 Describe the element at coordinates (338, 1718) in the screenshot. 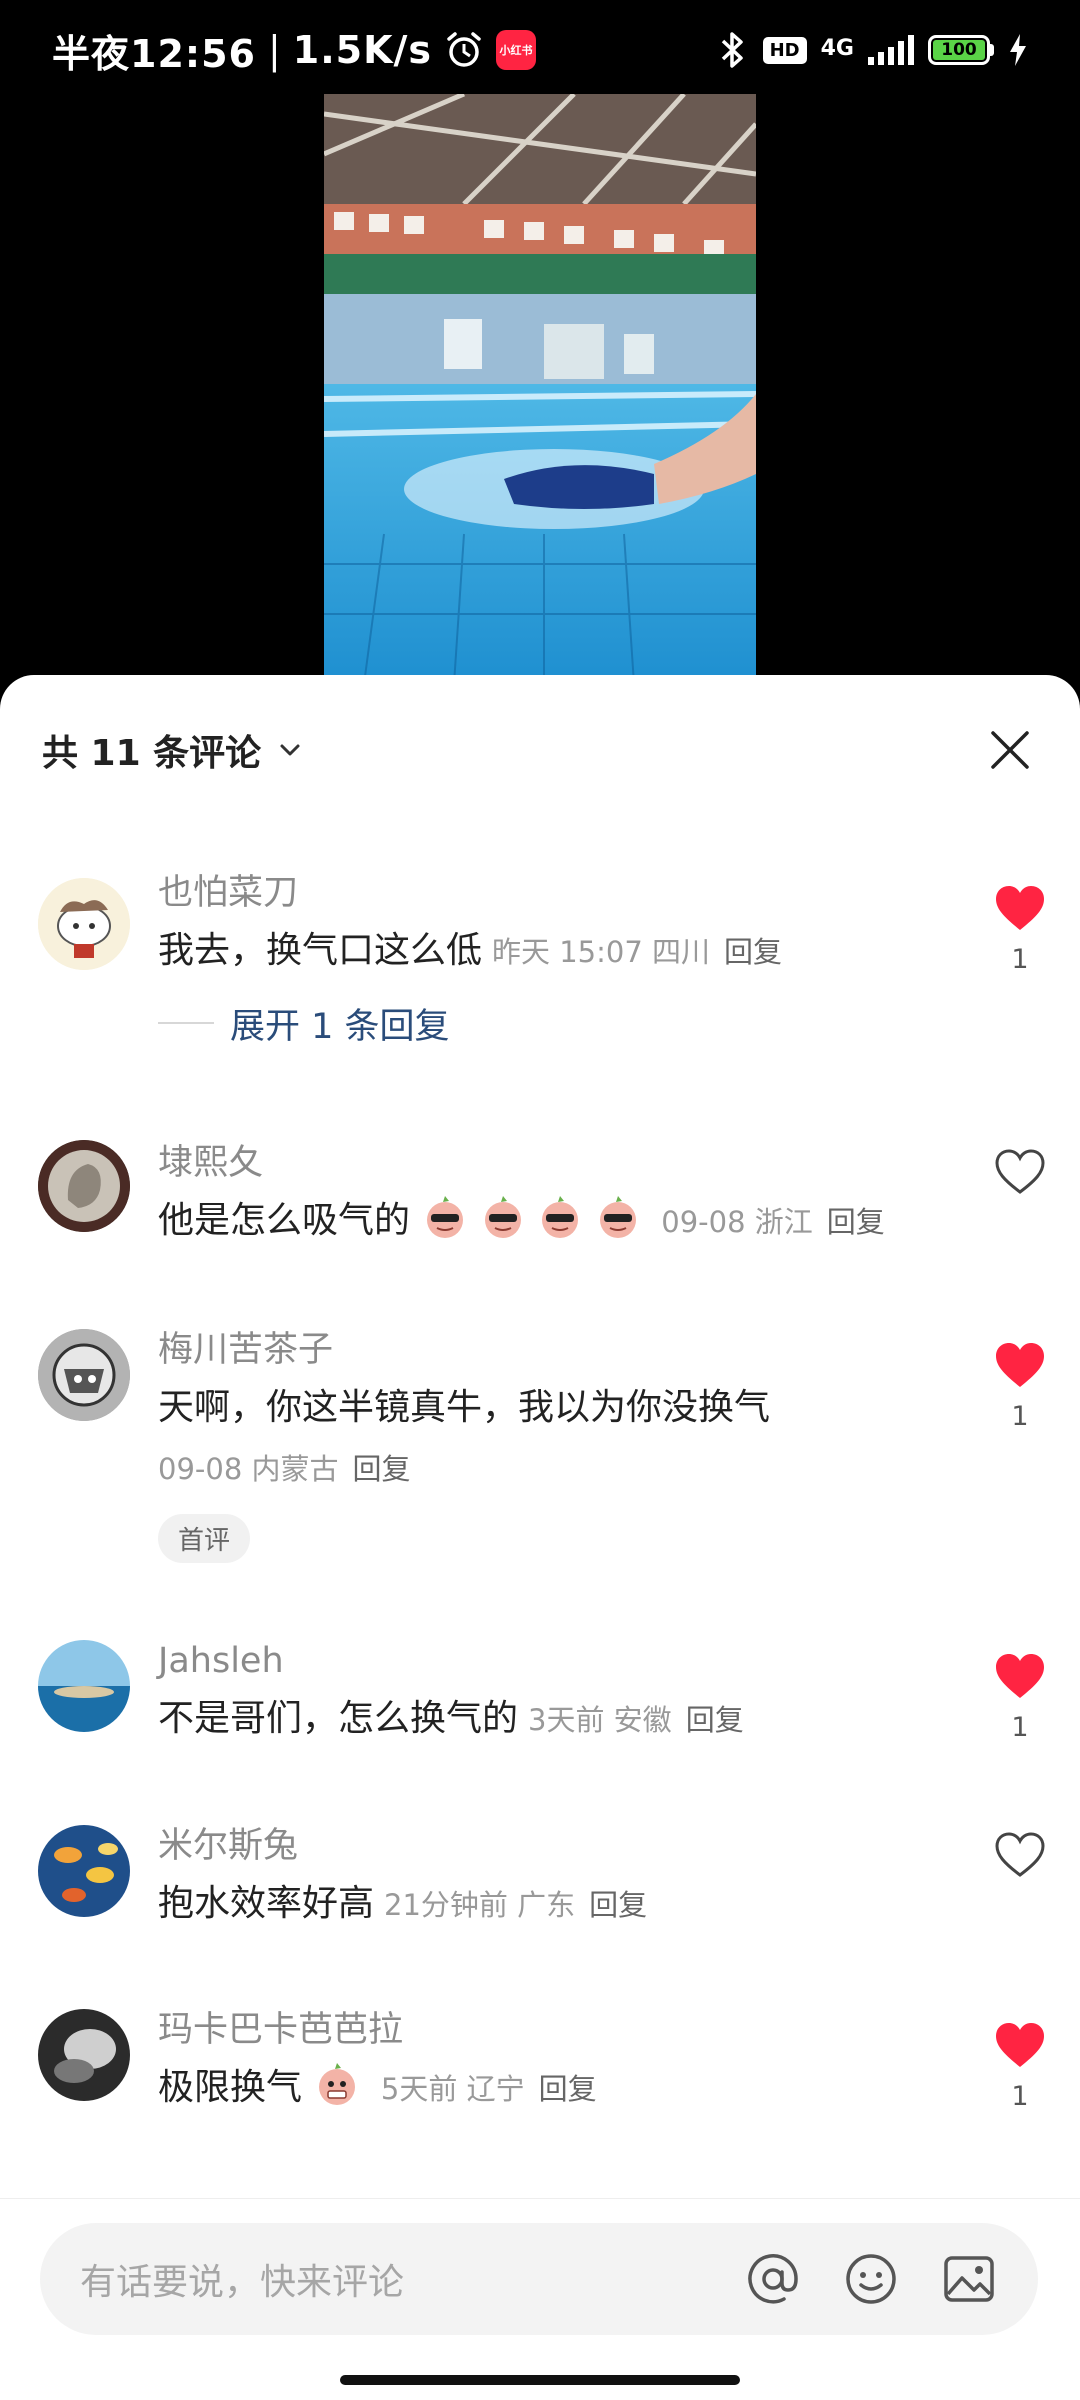

I see `comment-text: 不是哥们，怎么换气的` at that location.